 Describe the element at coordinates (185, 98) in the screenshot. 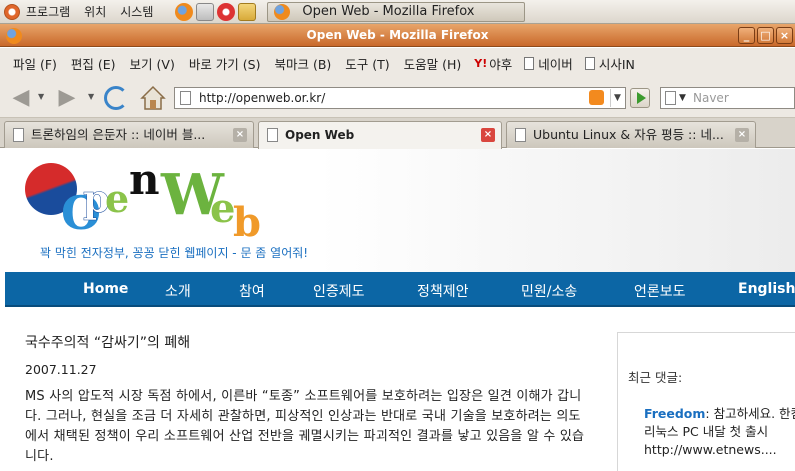

I see `page-favicon-icon` at that location.